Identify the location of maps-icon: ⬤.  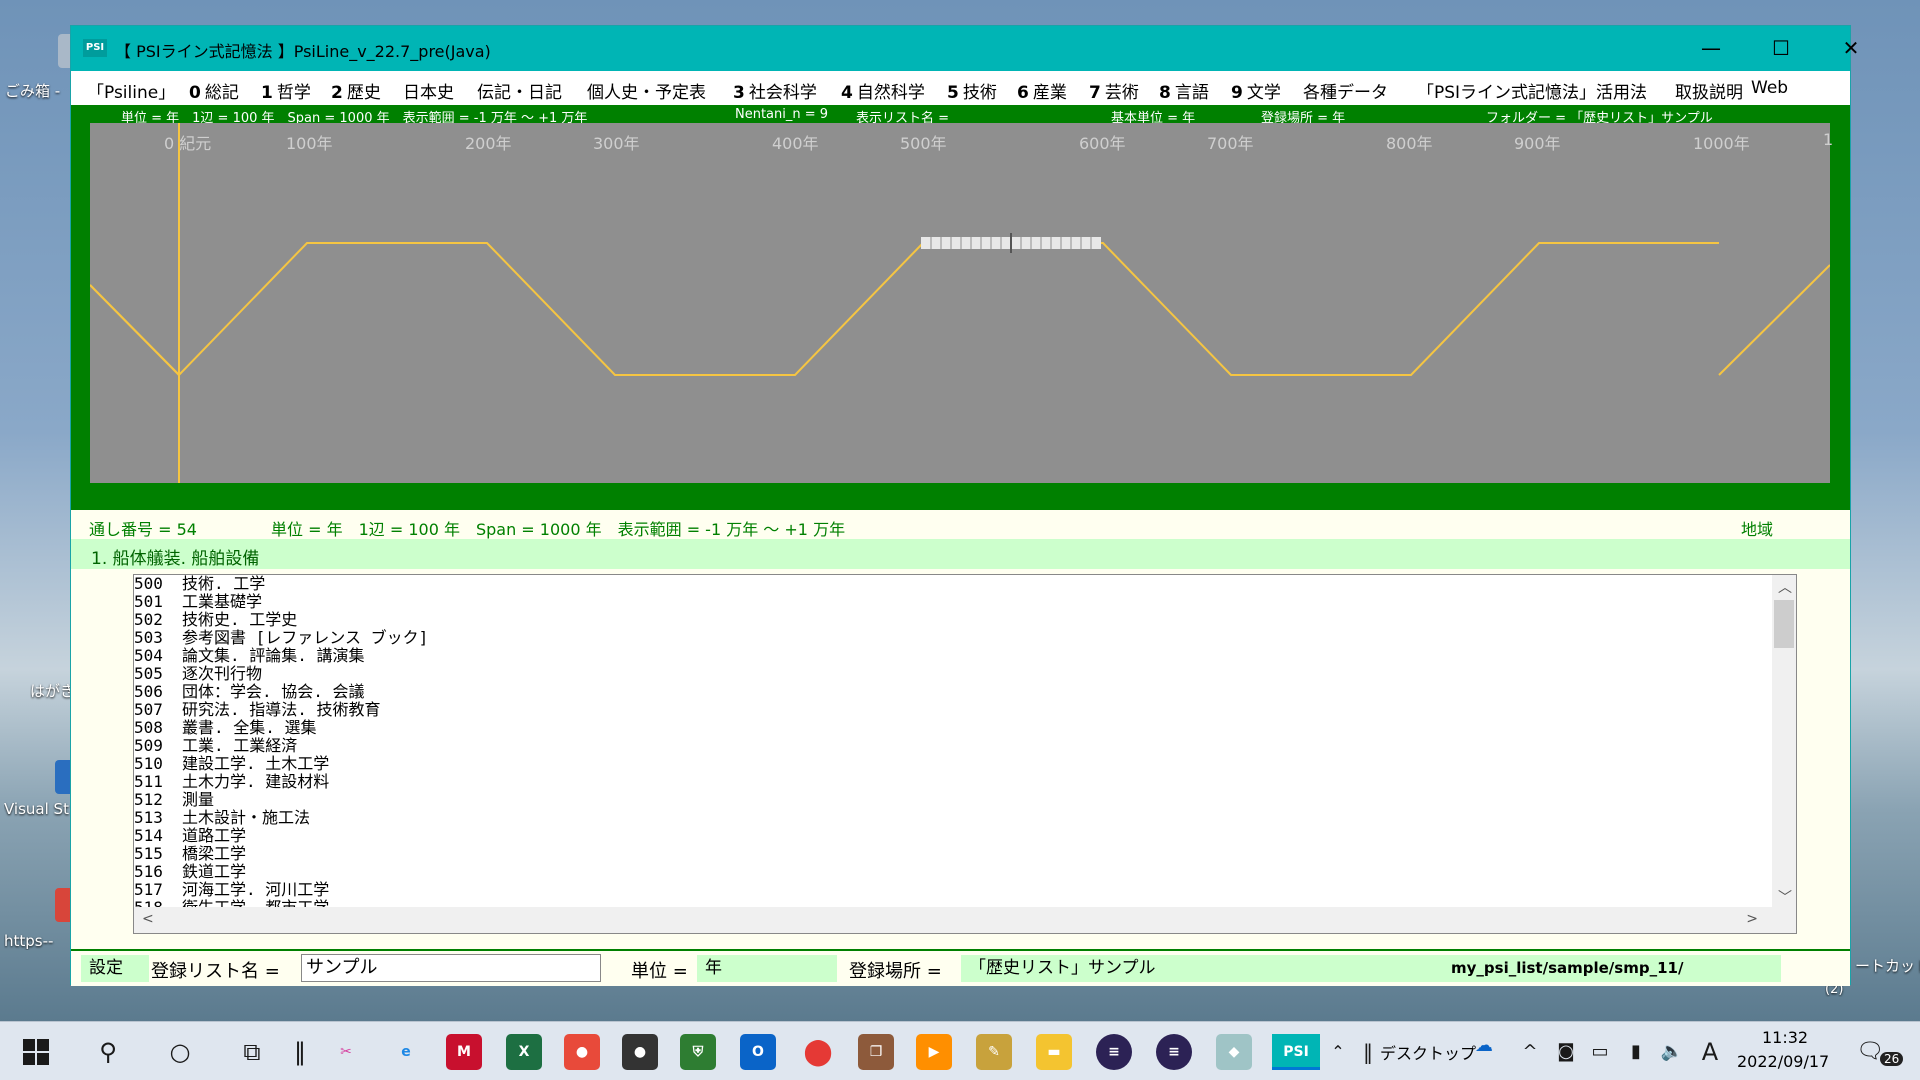
(818, 1052).